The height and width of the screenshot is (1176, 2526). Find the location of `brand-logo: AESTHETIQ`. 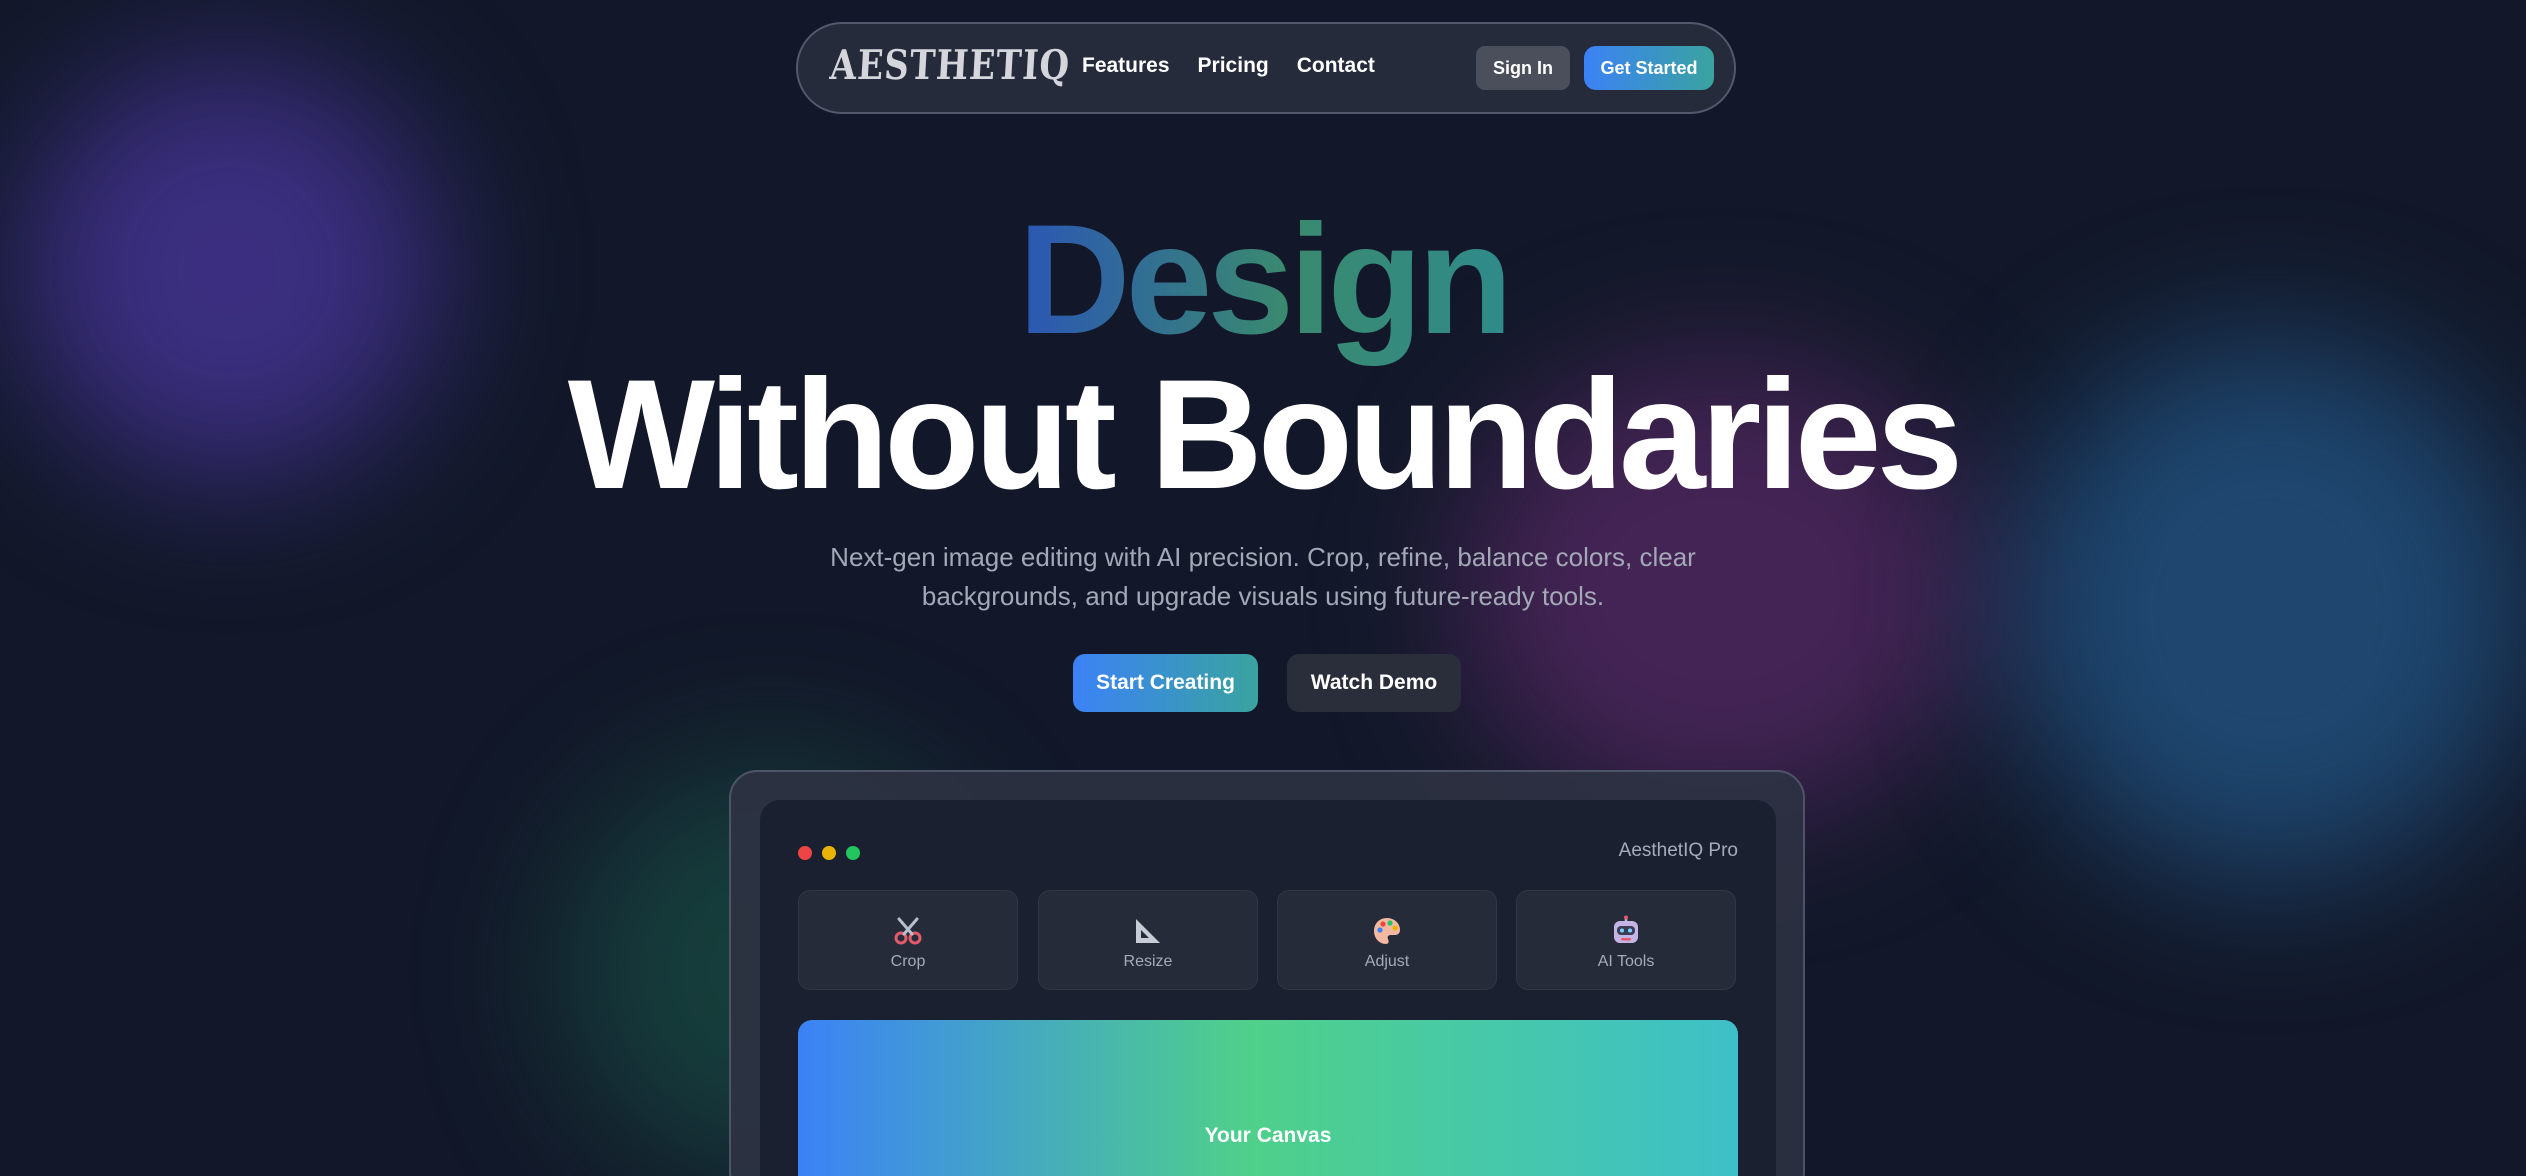

brand-logo: AESTHETIQ is located at coordinates (950, 66).